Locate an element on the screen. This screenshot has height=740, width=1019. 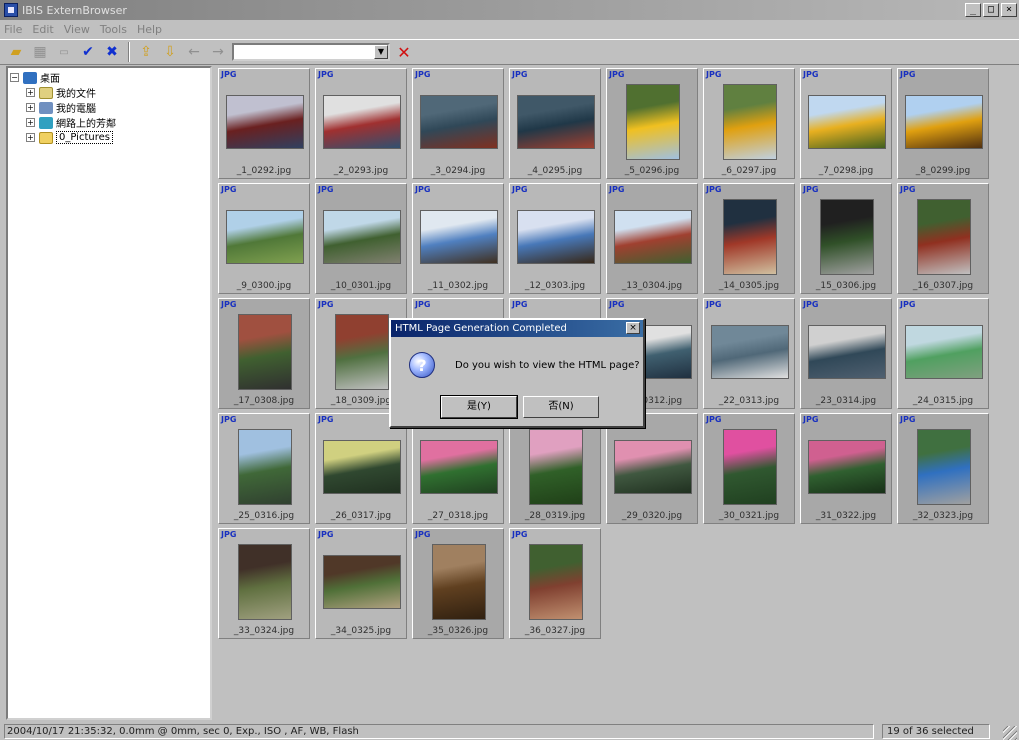
thumbnail-item: JPG _13_0304.jpg is located at coordinates (652, 238).